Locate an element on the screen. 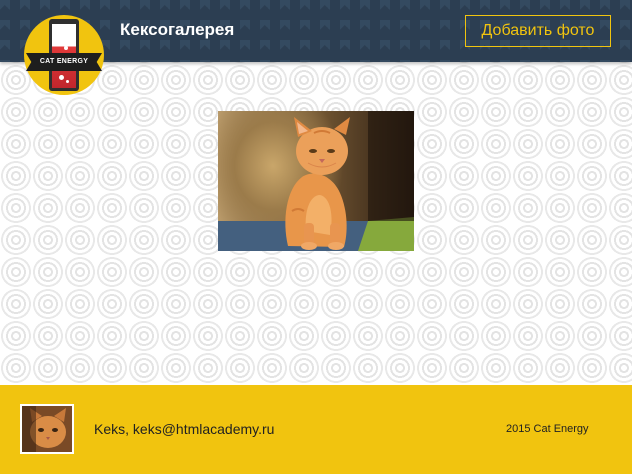 This screenshot has height=474, width=632. kitten-image is located at coordinates (316, 181).